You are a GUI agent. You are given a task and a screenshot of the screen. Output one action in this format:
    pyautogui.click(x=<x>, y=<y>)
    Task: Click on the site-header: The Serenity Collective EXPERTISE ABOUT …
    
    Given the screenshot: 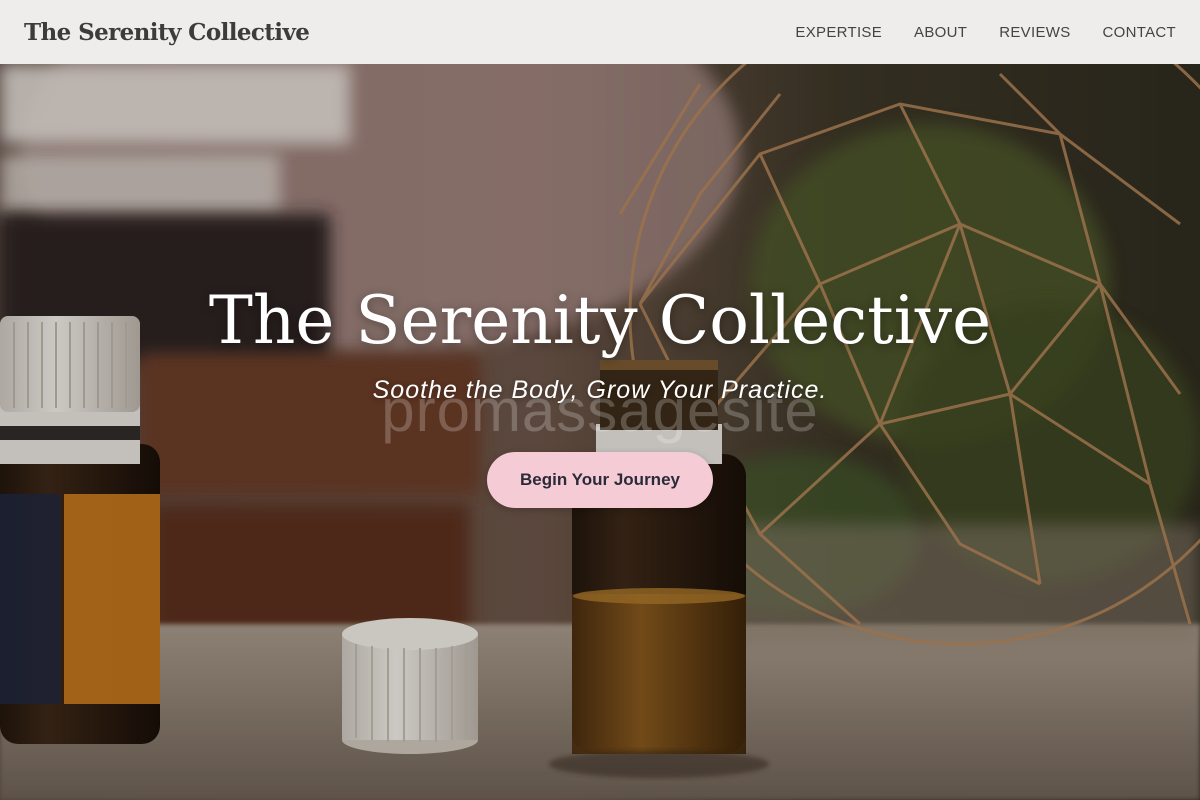 What is the action you would take?
    pyautogui.click(x=600, y=32)
    